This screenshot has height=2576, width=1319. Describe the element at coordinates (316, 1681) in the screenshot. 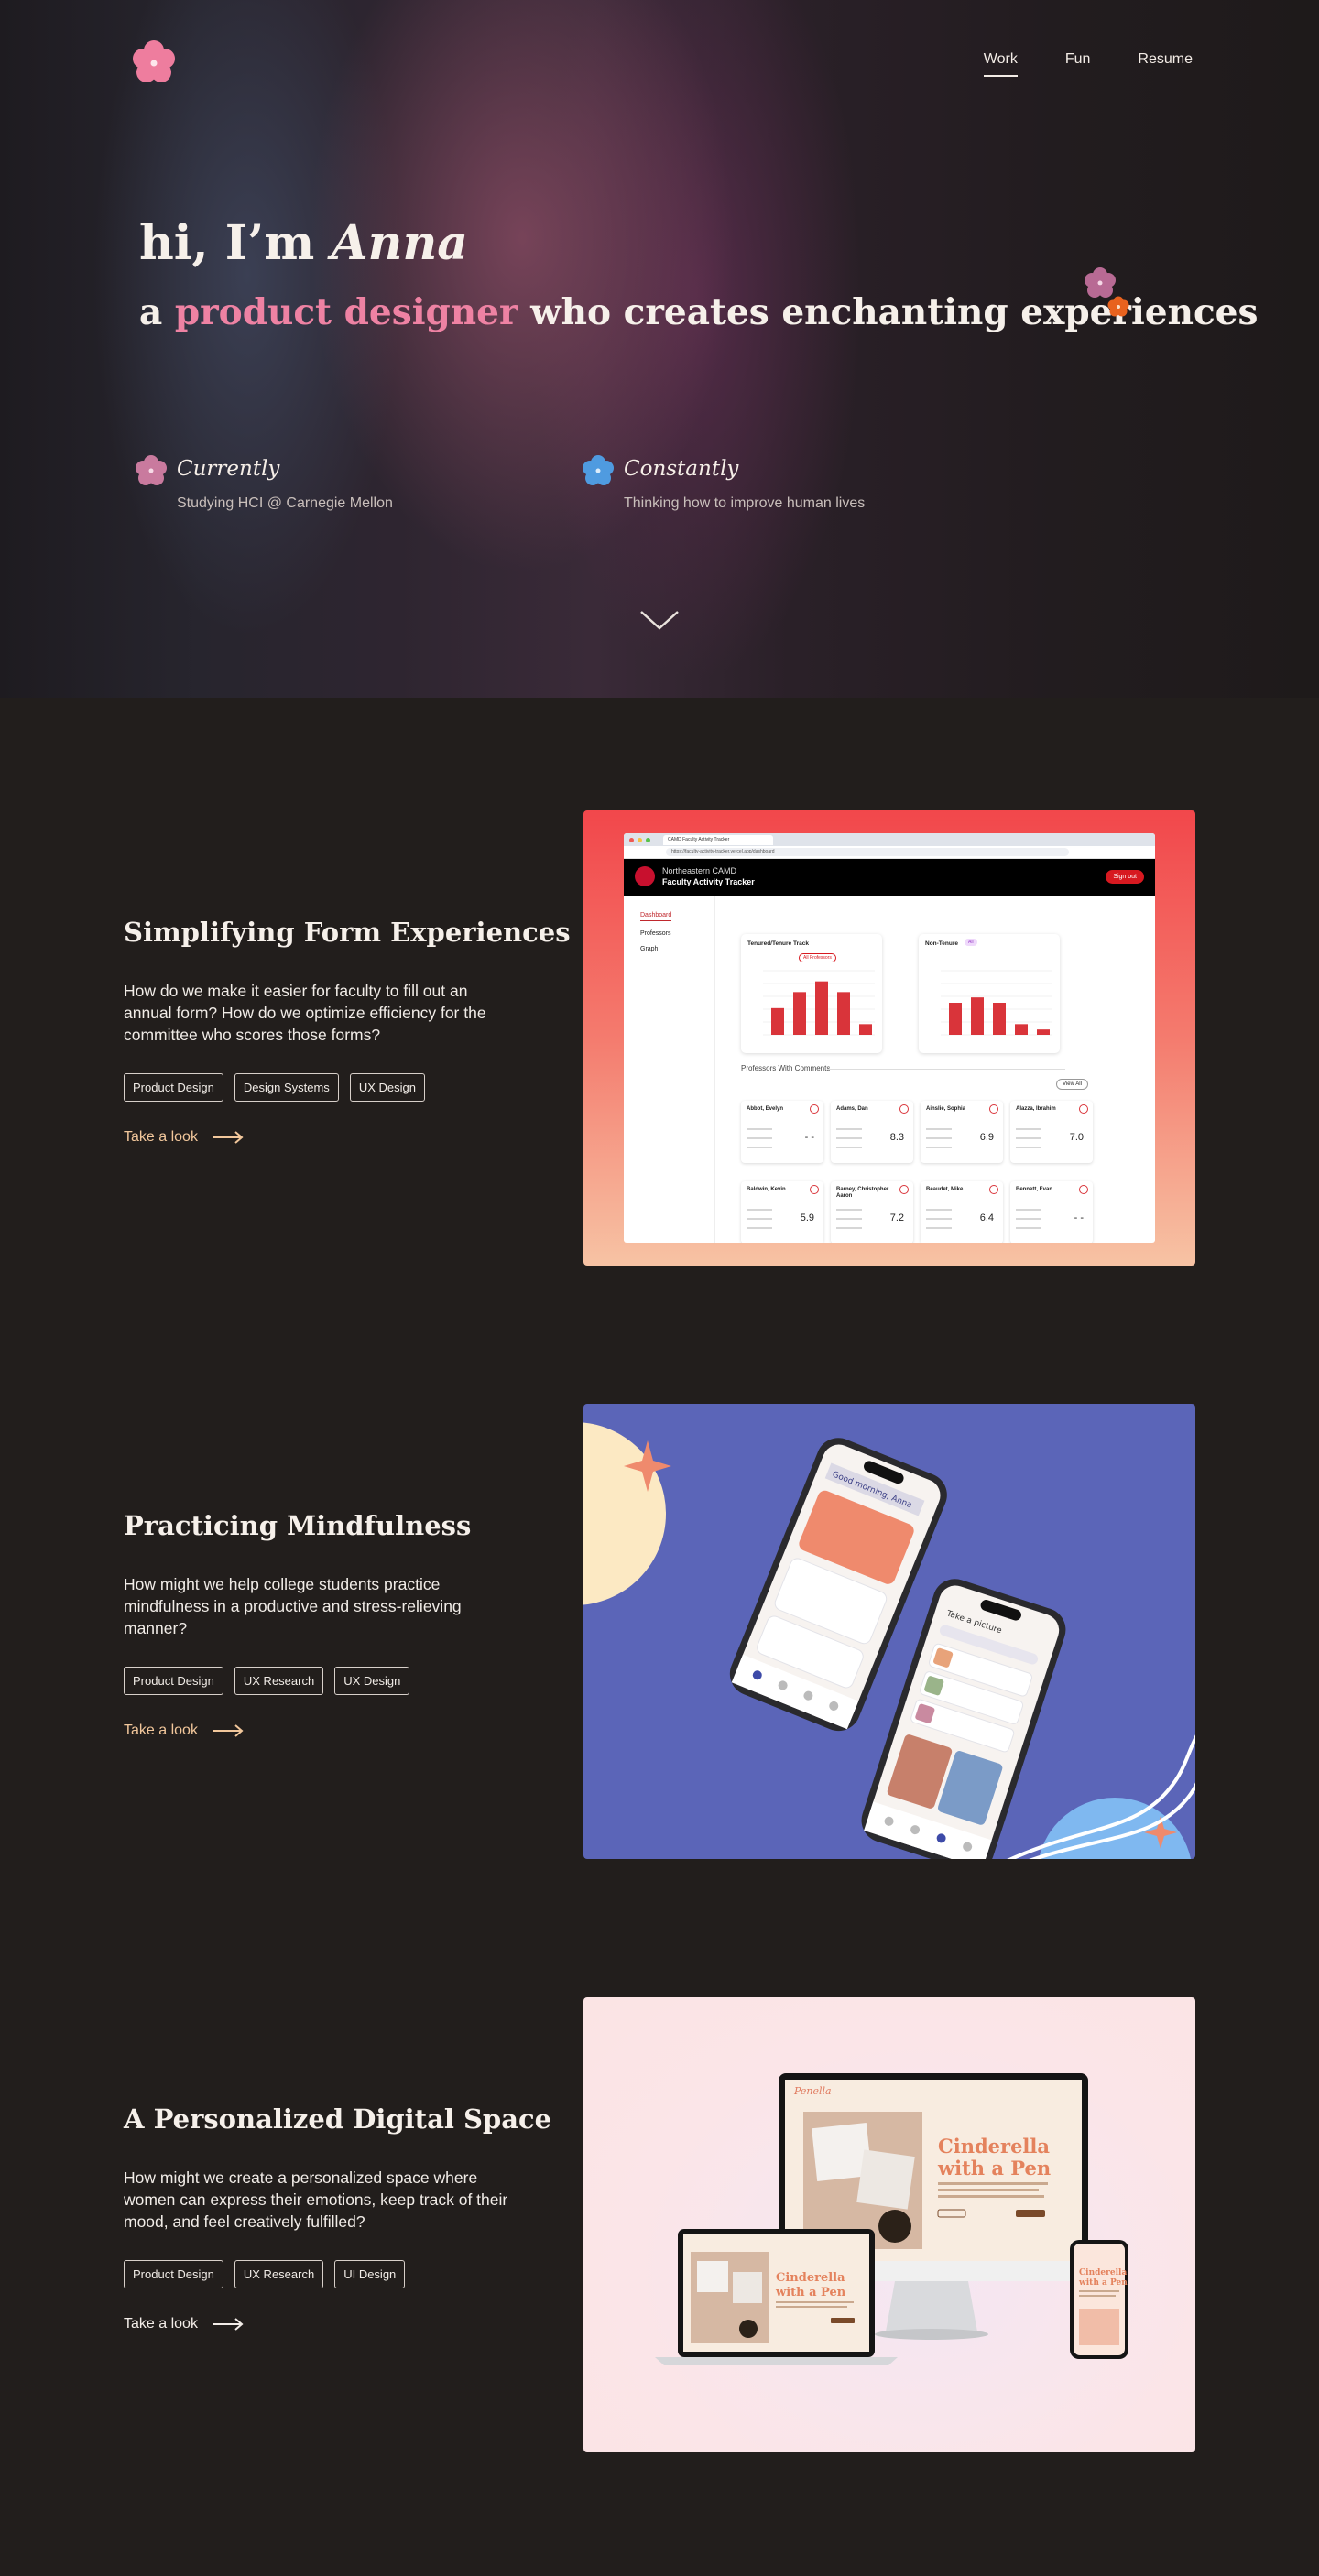

I see `project-tags: Product Design UX Research UX Design` at that location.